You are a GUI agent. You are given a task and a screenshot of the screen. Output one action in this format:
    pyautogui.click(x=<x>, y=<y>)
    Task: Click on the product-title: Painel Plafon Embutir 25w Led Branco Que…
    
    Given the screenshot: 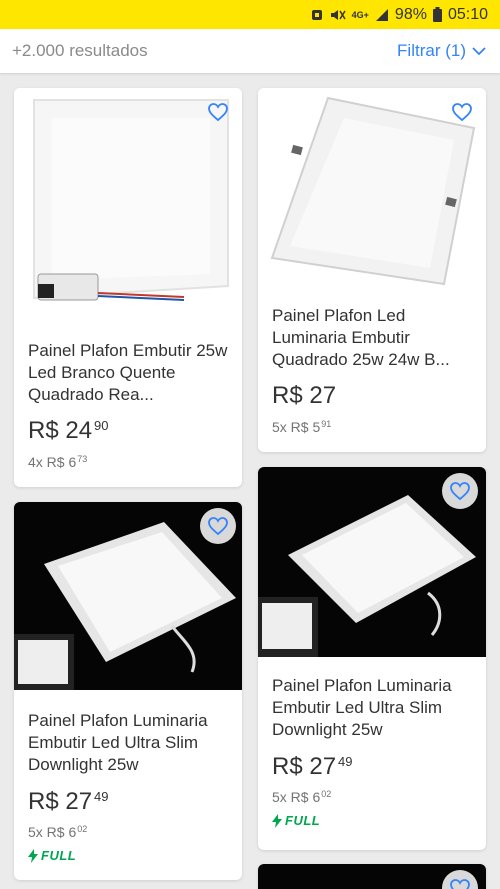 What is the action you would take?
    pyautogui.click(x=129, y=373)
    